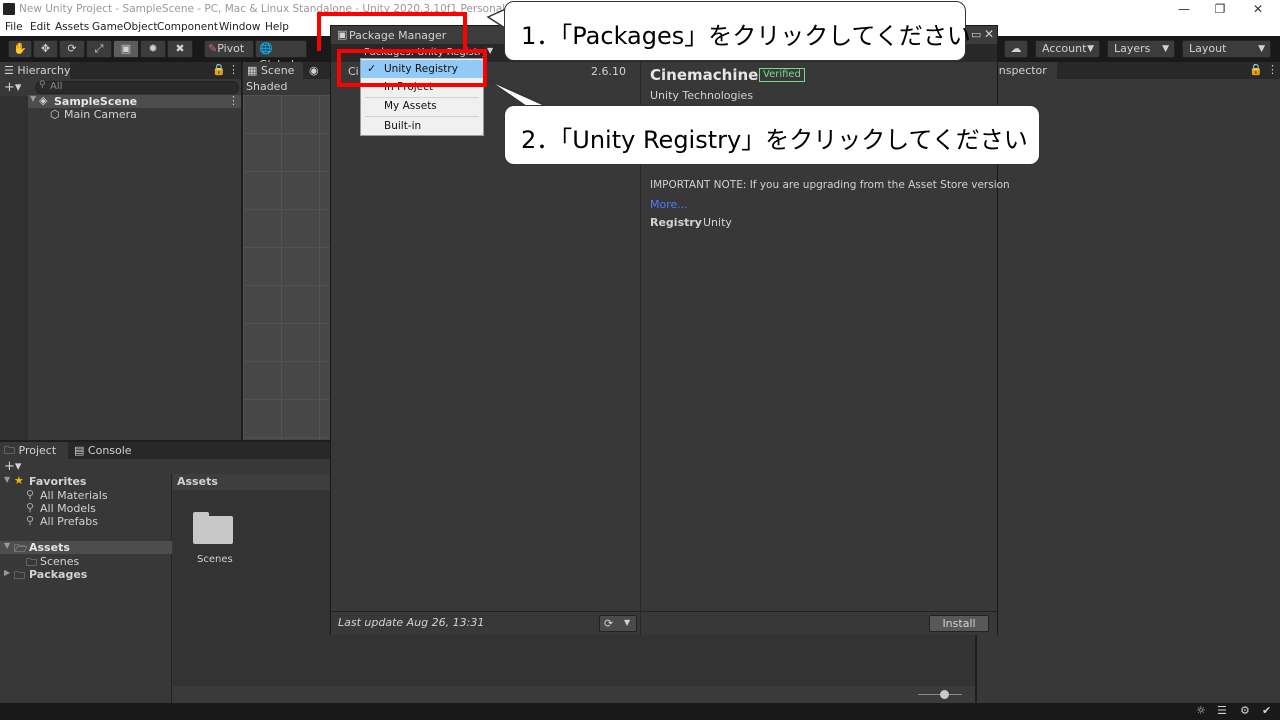 This screenshot has width=1280, height=720. What do you see at coordinates (1245, 710) in the screenshot?
I see `debug-icon: ⚙` at bounding box center [1245, 710].